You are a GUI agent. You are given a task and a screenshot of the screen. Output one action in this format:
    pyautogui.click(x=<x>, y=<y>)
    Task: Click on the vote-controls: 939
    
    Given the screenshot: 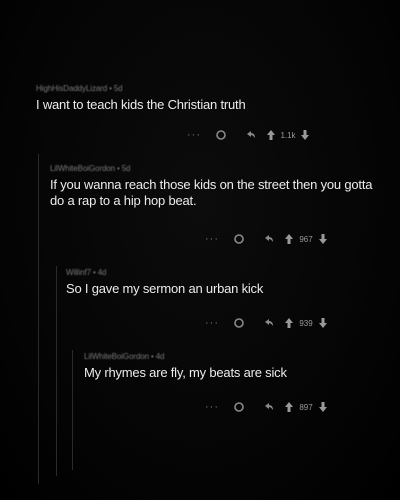 What is the action you would take?
    pyautogui.click(x=306, y=323)
    